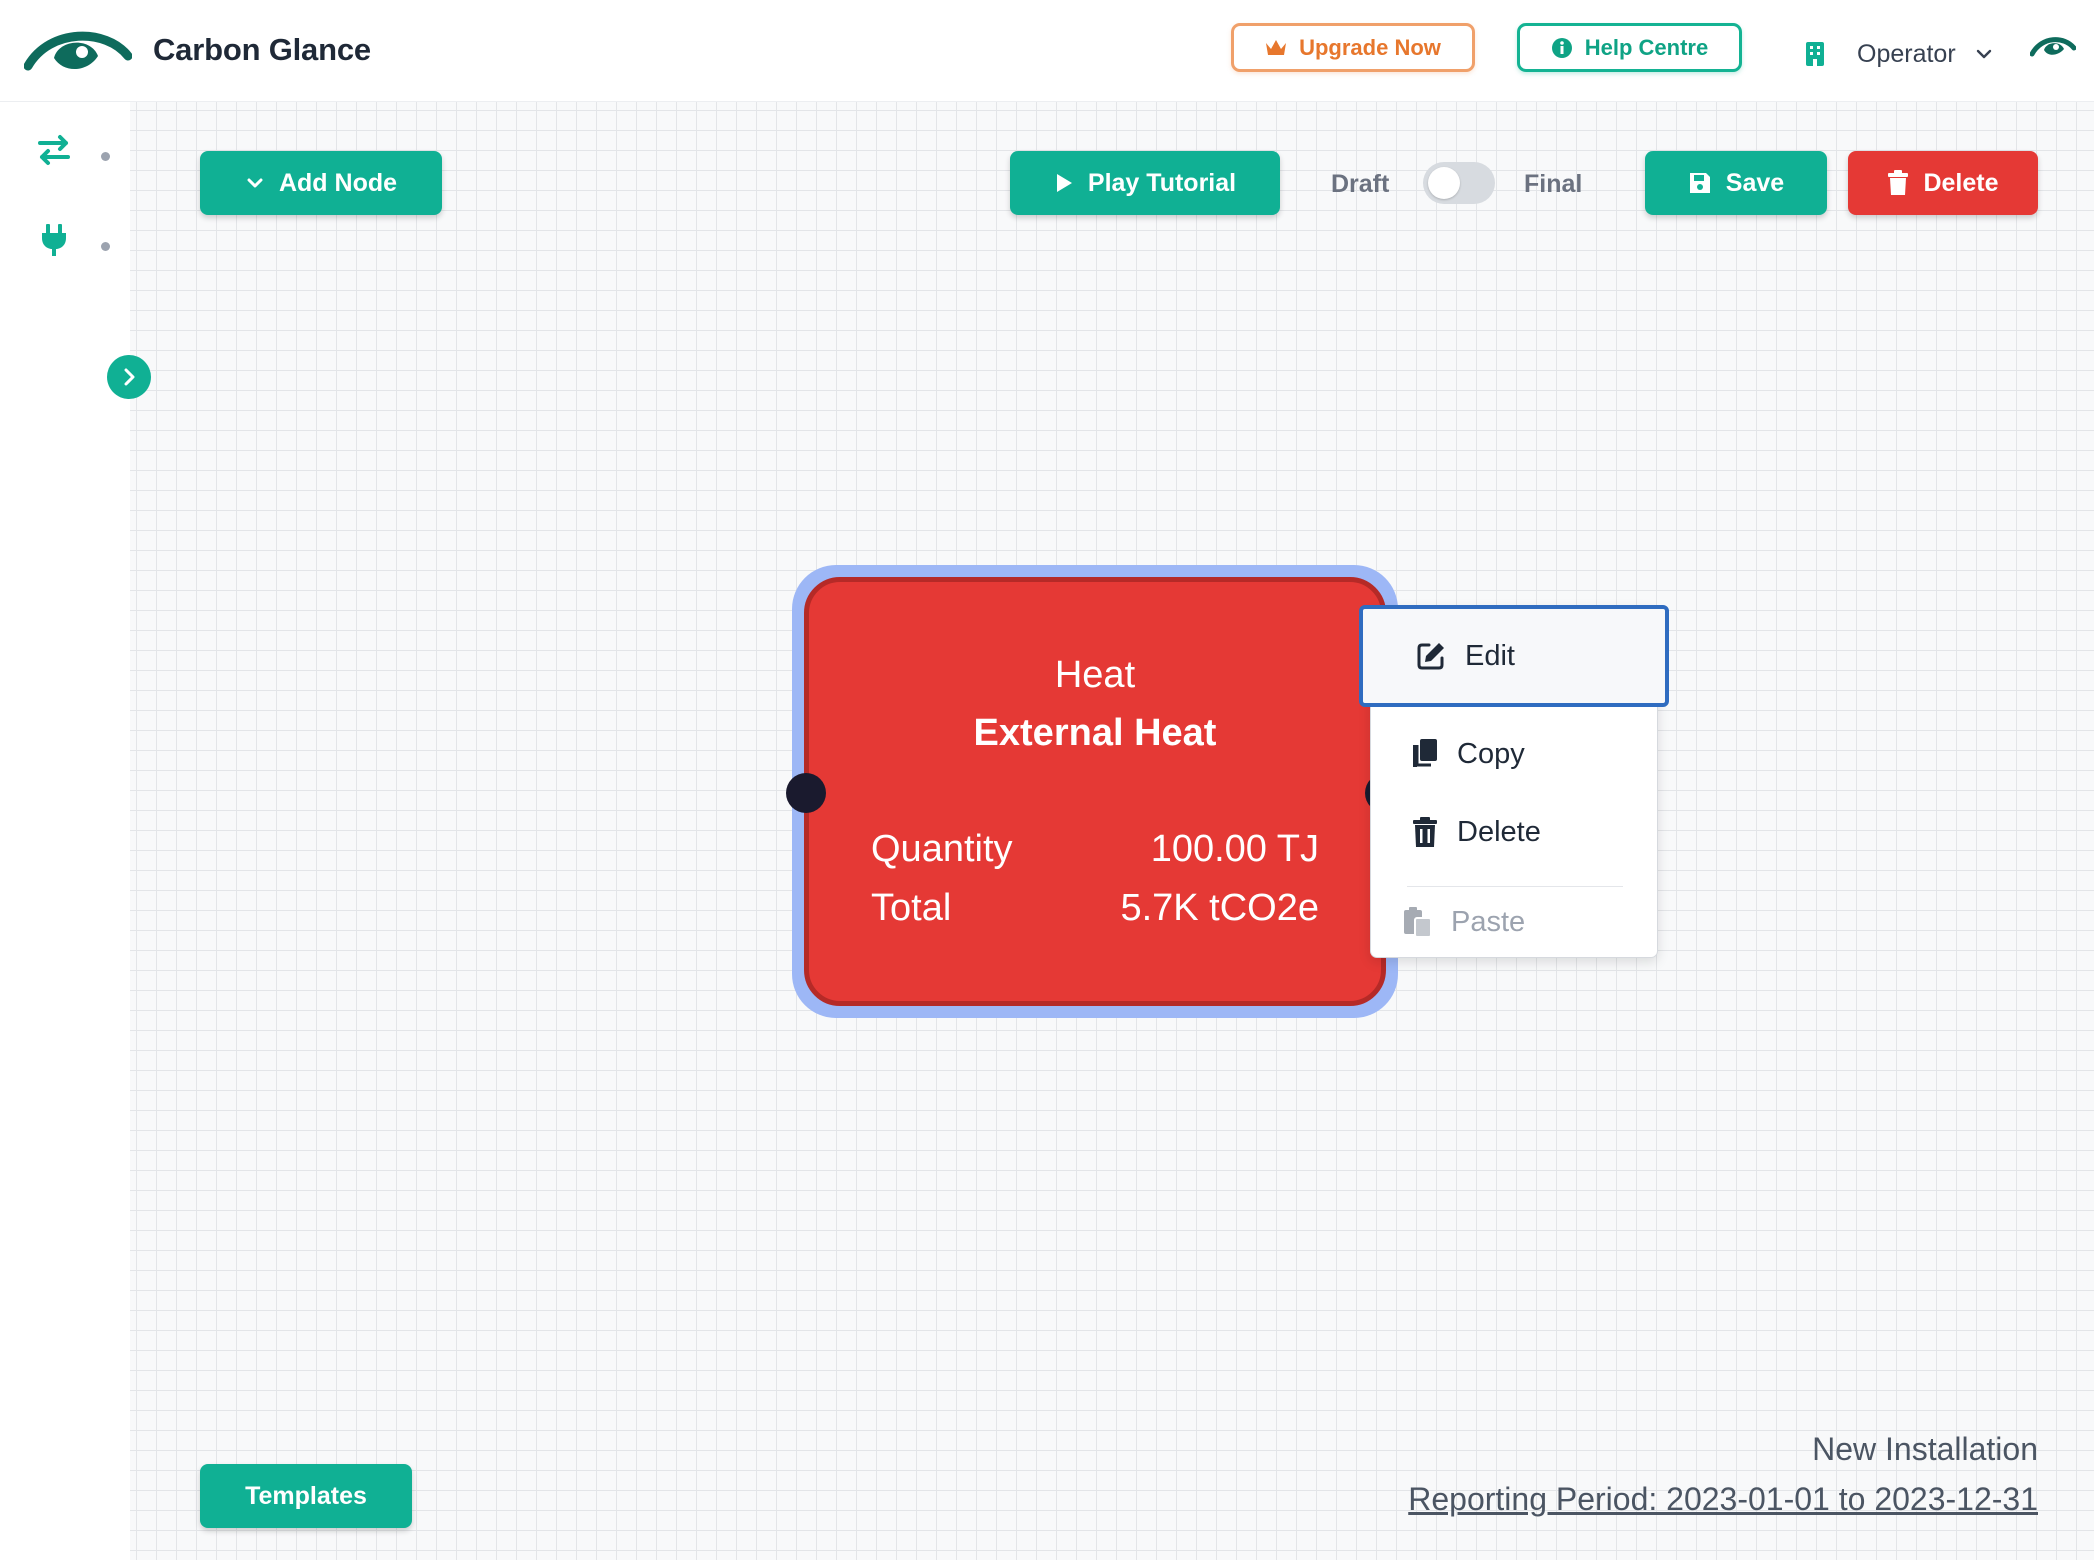 The image size is (2094, 1560). What do you see at coordinates (1095, 908) in the screenshot?
I see `node-row-total: Total 5.7K tCO2e` at bounding box center [1095, 908].